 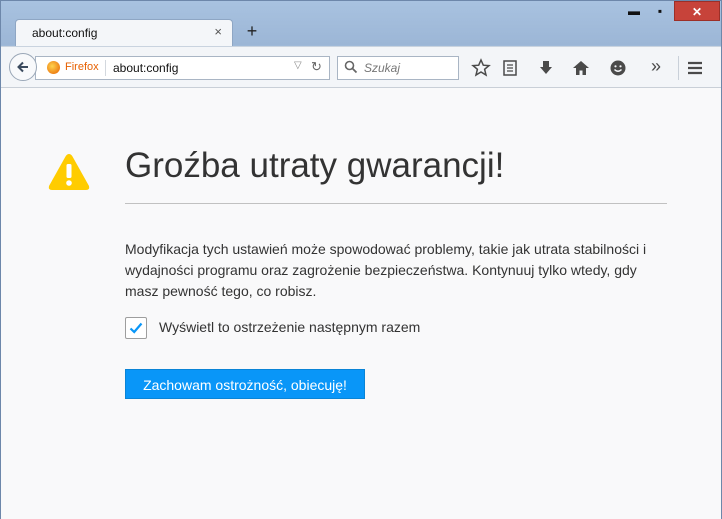 I want to click on back-arrow-icon, so click(x=22, y=67).